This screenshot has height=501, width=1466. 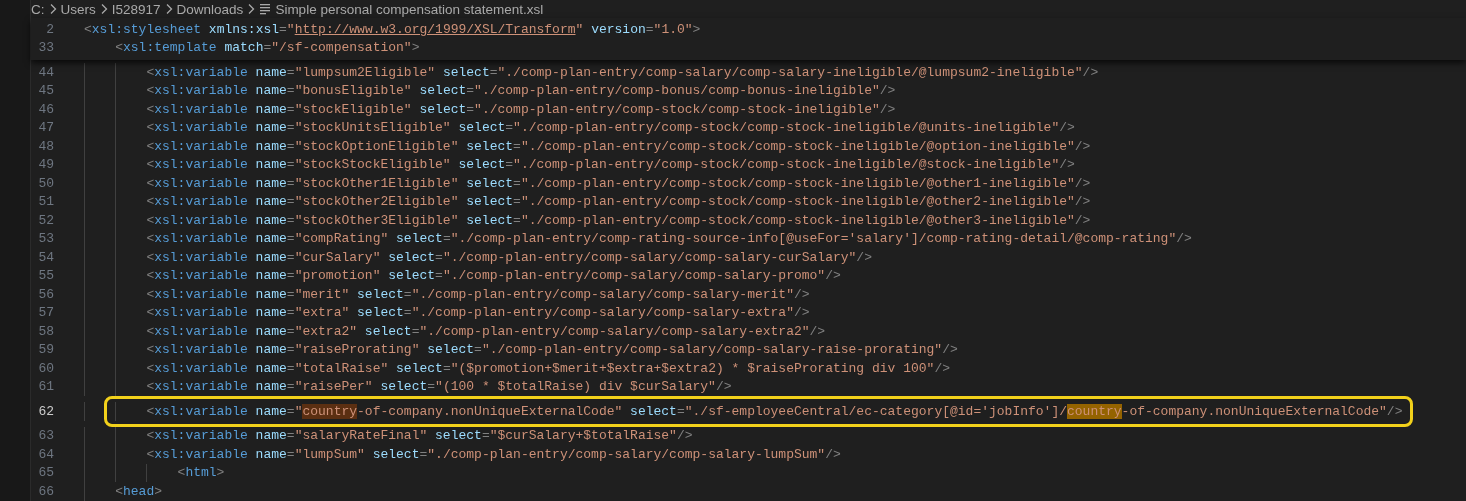 I want to click on line-number: 45, so click(x=45, y=91).